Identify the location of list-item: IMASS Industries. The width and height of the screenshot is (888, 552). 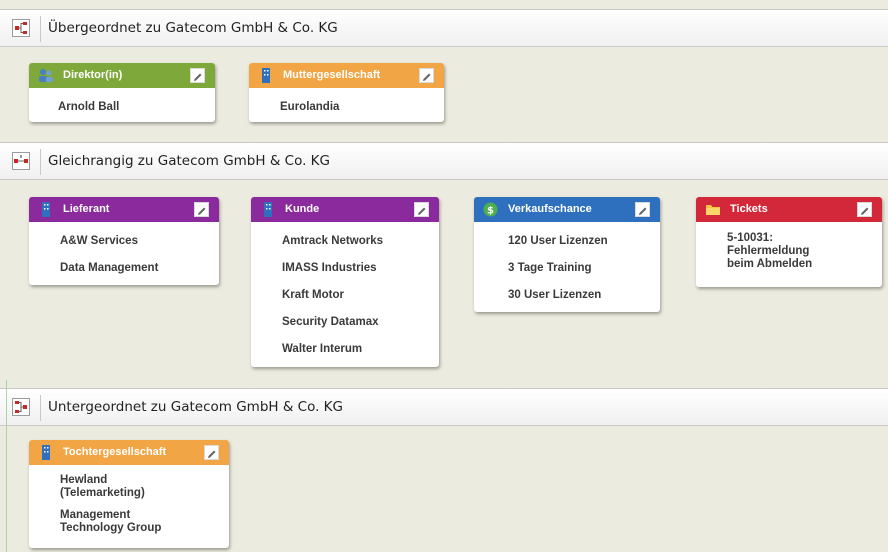
(345, 268).